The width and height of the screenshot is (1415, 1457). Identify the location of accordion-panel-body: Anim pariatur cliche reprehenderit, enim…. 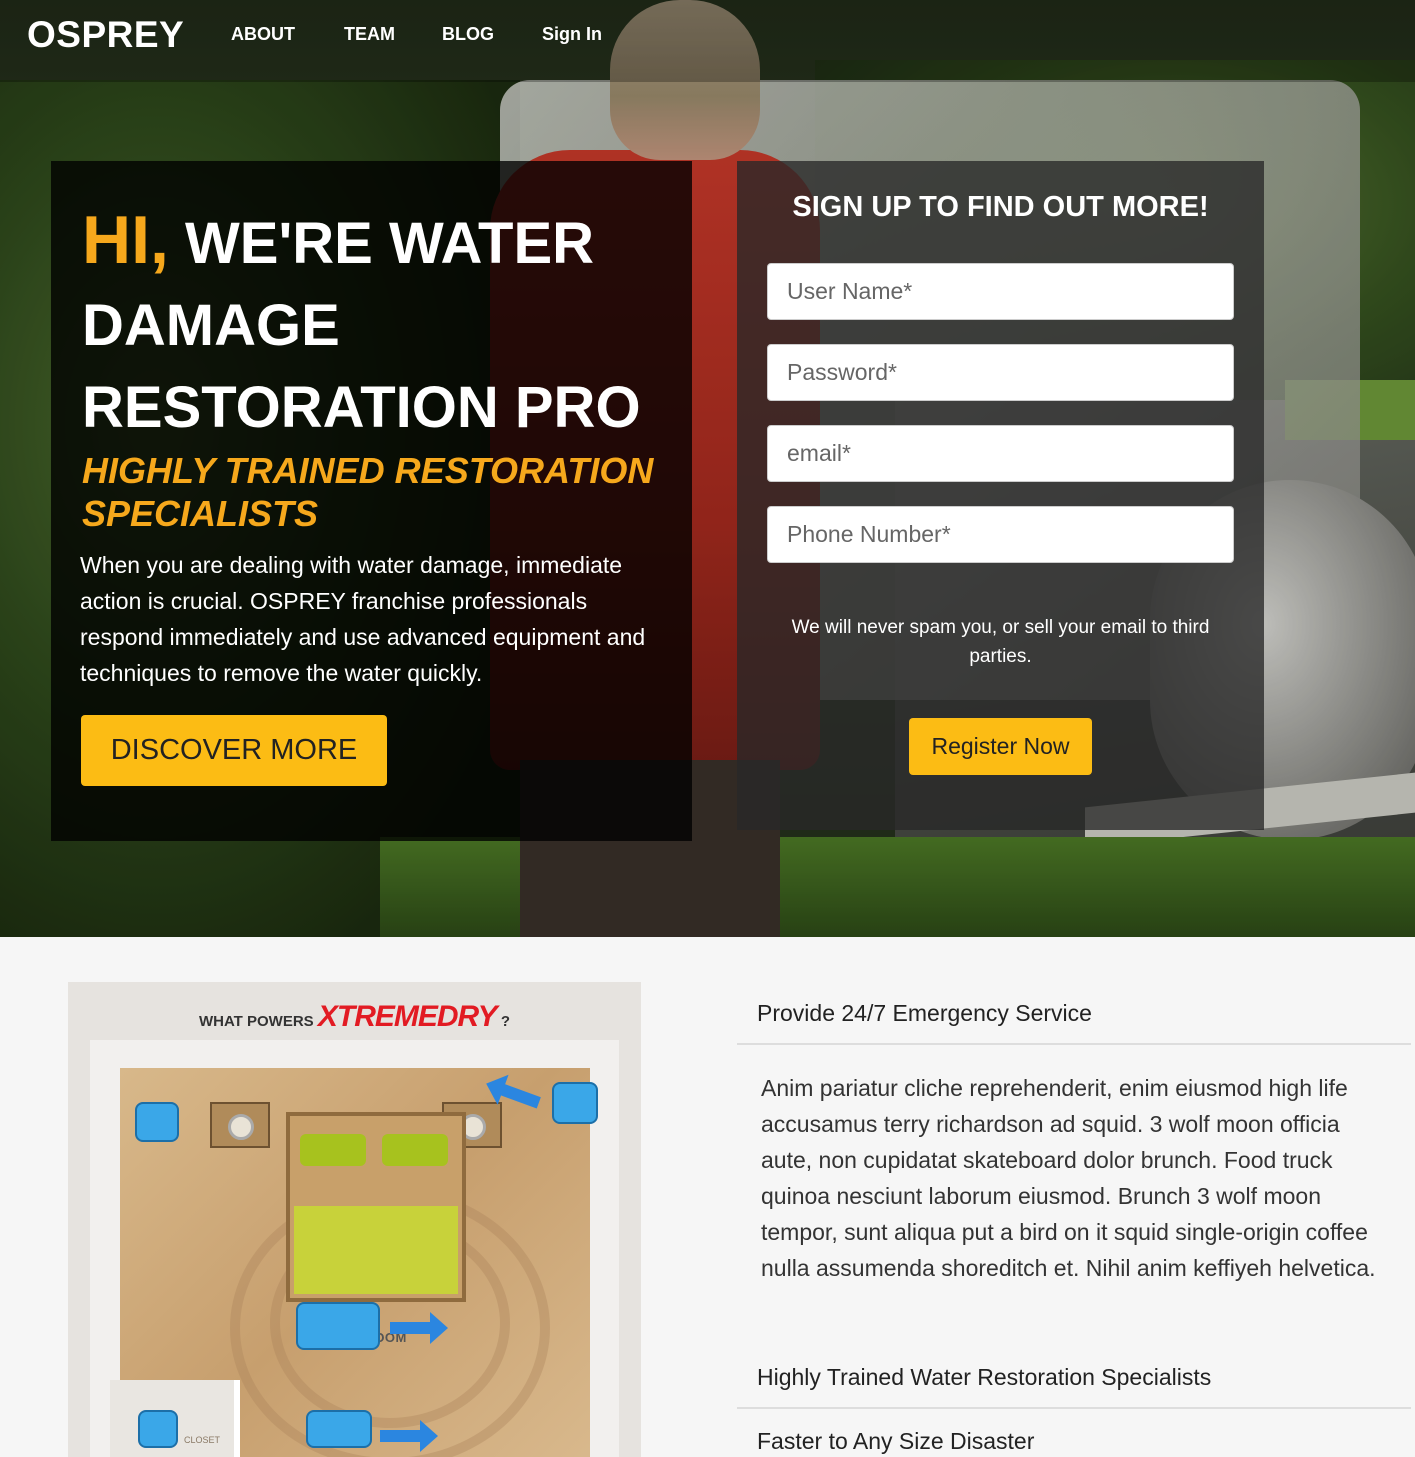
(1068, 1178).